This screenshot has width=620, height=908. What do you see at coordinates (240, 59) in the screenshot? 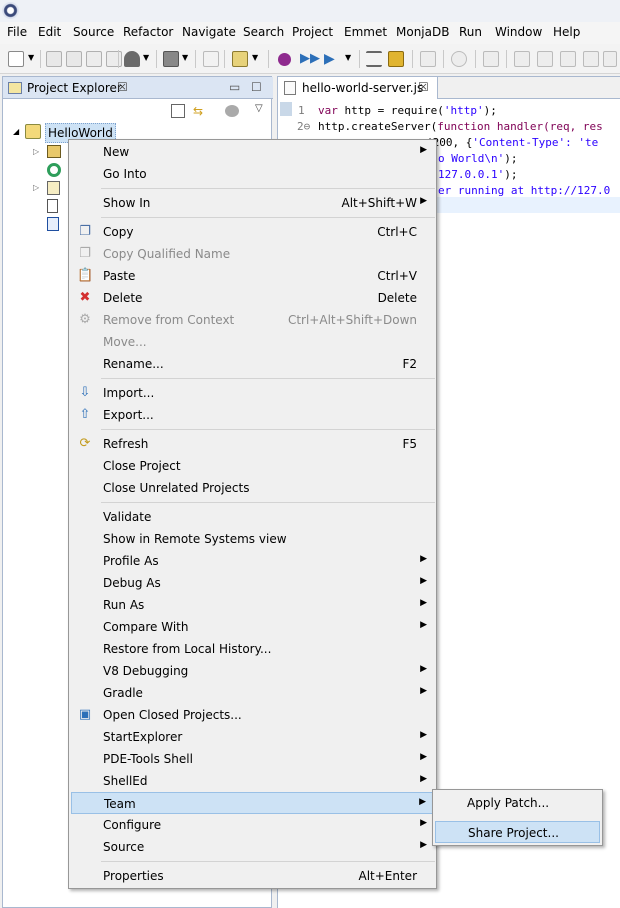
I see `open-type-icon` at bounding box center [240, 59].